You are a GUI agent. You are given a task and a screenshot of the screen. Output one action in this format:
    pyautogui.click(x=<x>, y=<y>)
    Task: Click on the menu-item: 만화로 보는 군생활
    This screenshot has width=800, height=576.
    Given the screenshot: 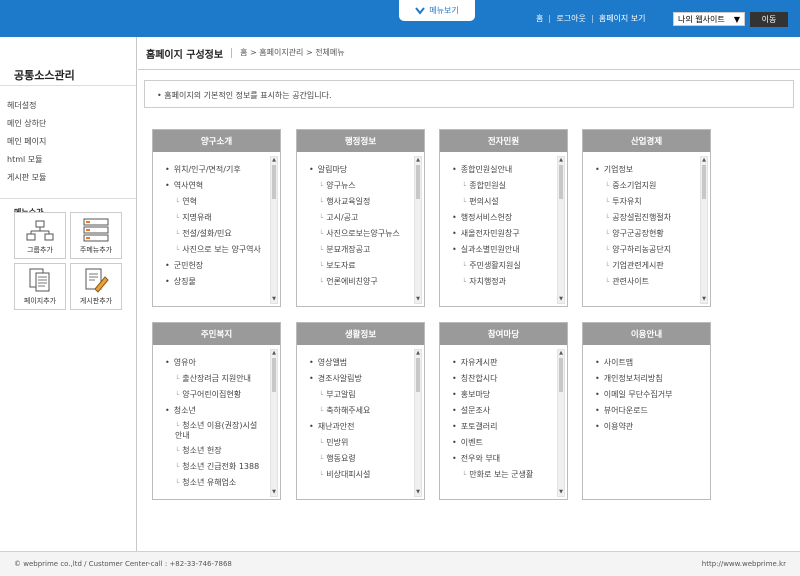 What is the action you would take?
    pyautogui.click(x=502, y=477)
    